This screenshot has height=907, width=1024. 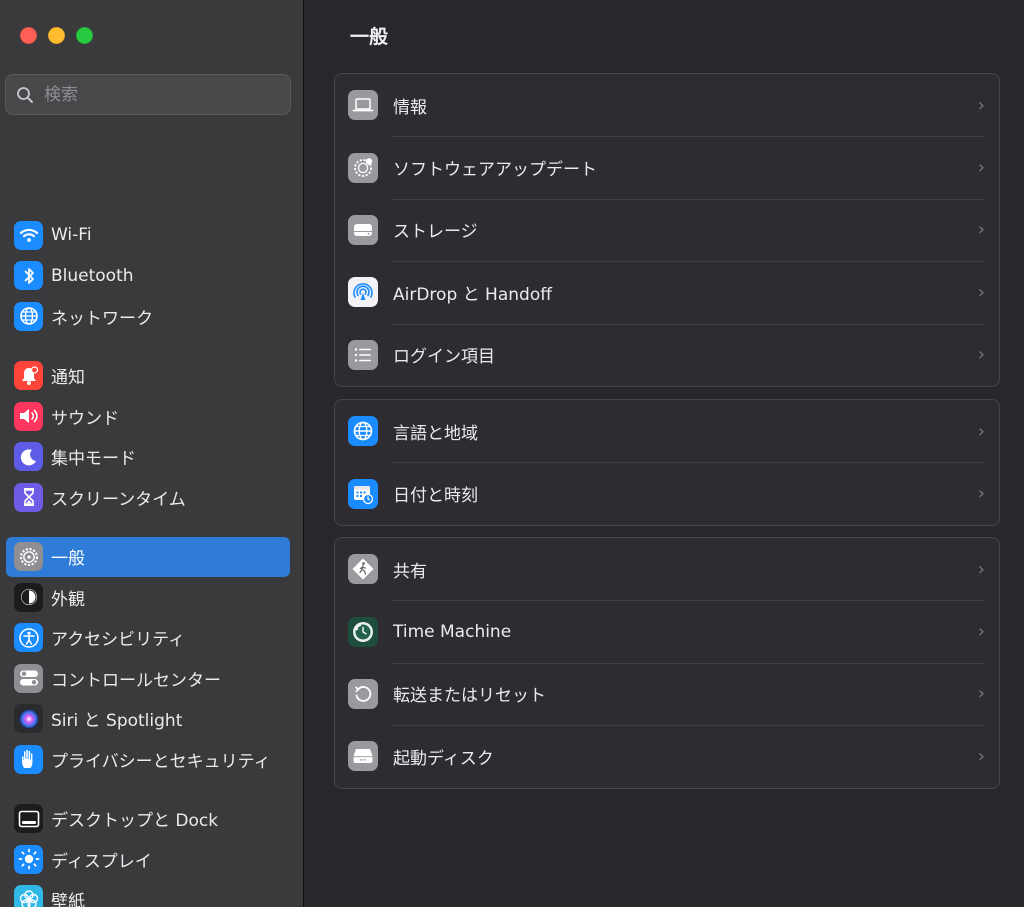 I want to click on sidebar-item-label: Bluetooth, so click(x=92, y=275).